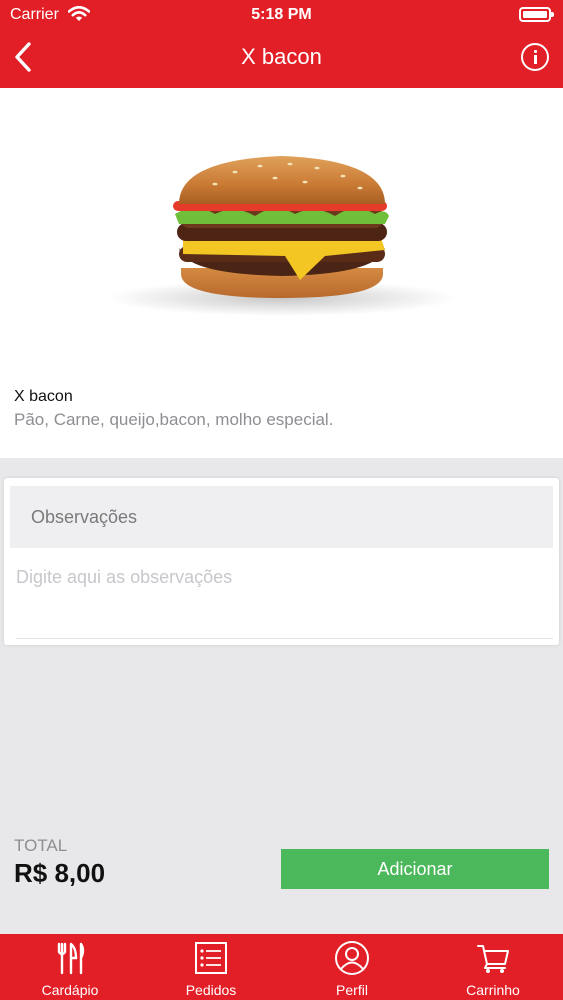 The image size is (563, 1000). I want to click on user-icon, so click(352, 958).